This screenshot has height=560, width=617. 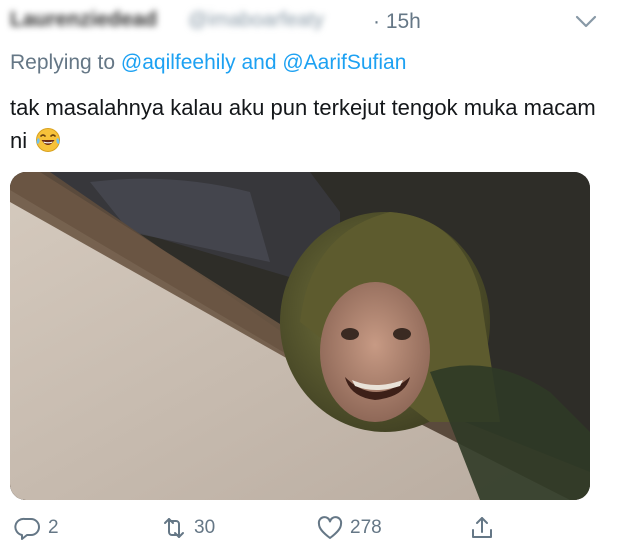 I want to click on retweet-icon, so click(x=174, y=528).